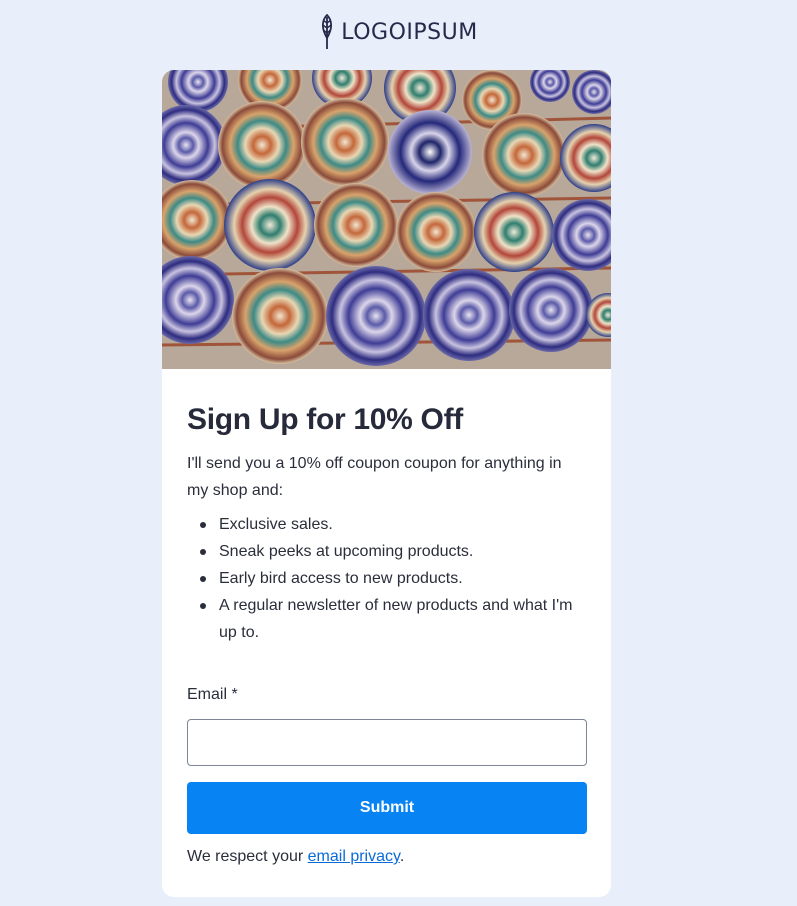 This screenshot has width=797, height=906. Describe the element at coordinates (409, 32) in the screenshot. I see `logo-text: LOGOIPSUM` at that location.